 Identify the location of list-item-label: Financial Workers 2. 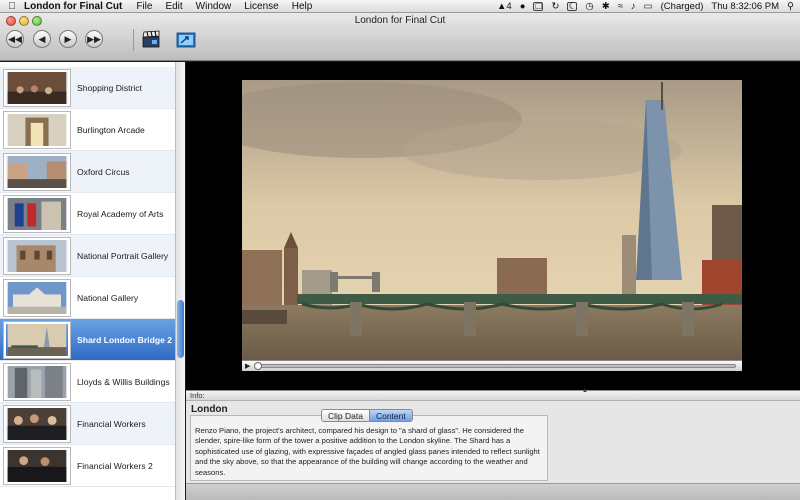
(115, 465).